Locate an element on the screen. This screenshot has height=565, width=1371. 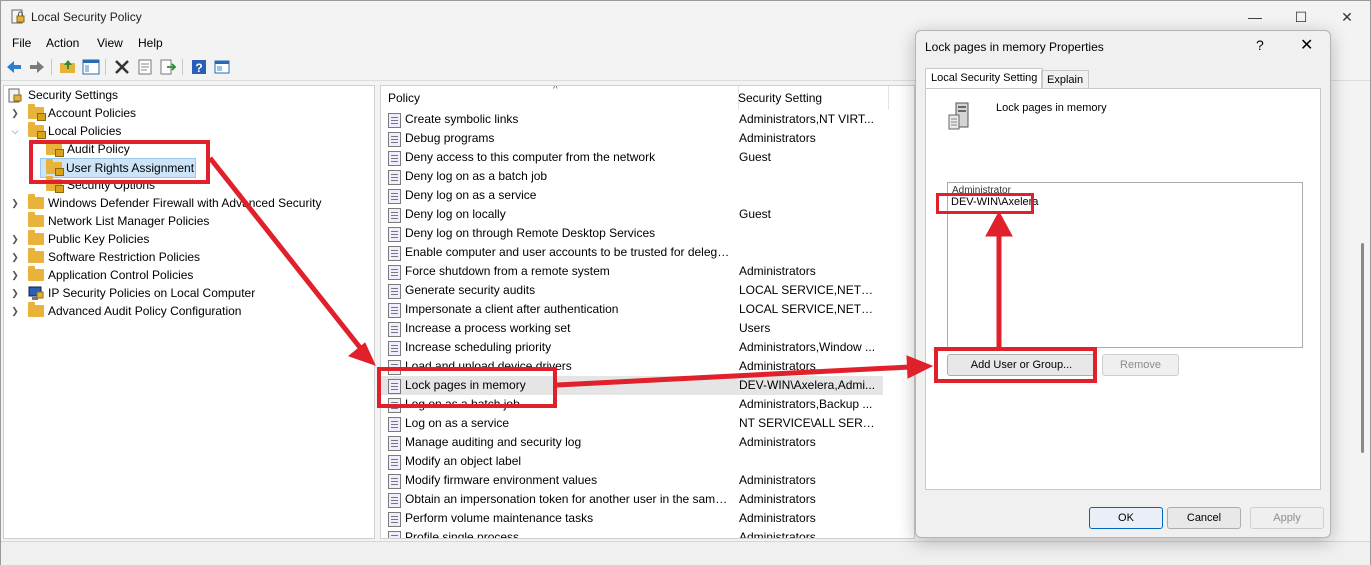
annotation-box-user-rights is located at coordinates (119, 162).